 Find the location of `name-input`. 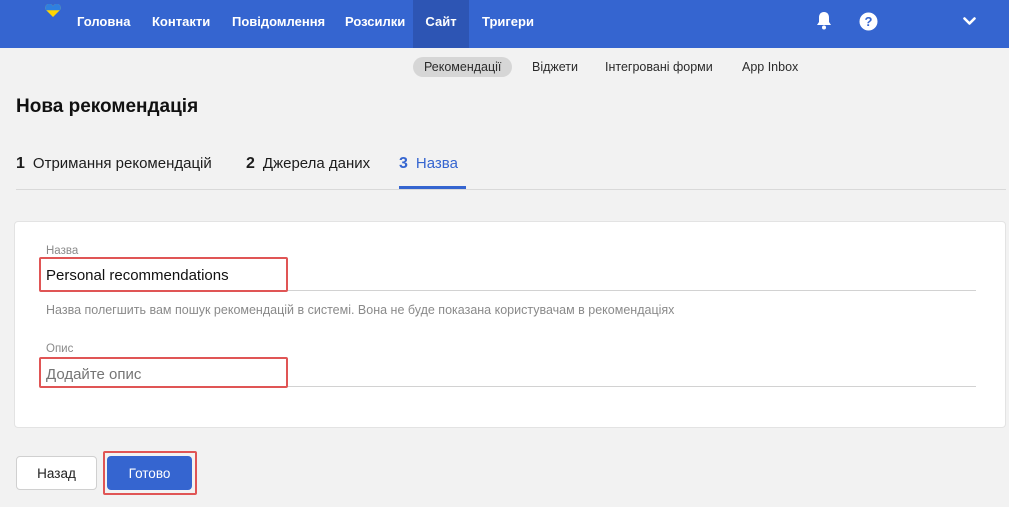

name-input is located at coordinates (496, 275).